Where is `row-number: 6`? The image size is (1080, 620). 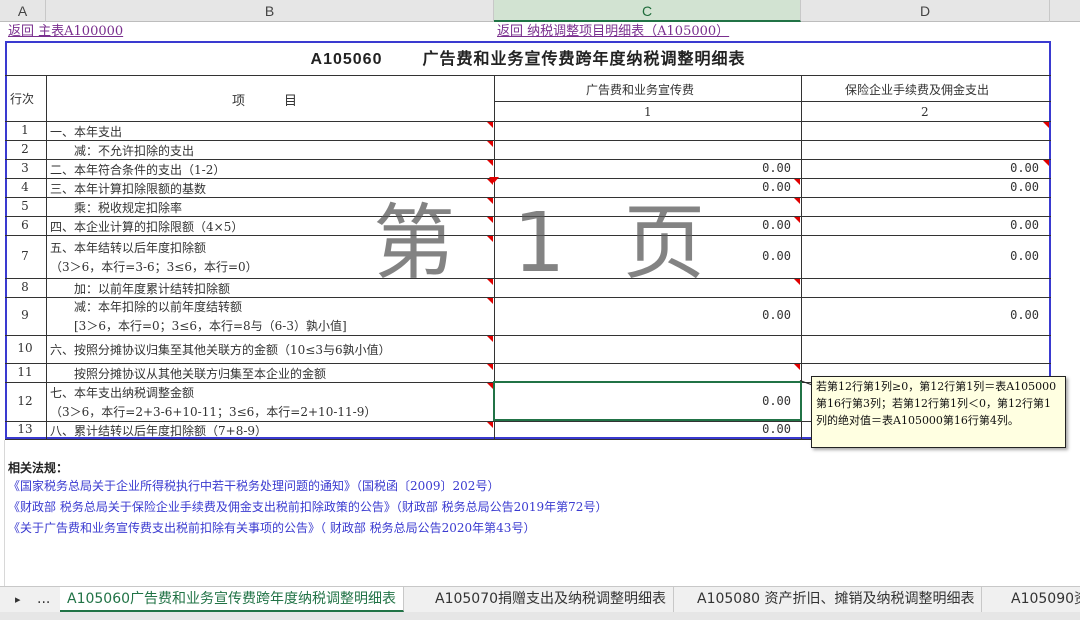 row-number: 6 is located at coordinates (25, 224).